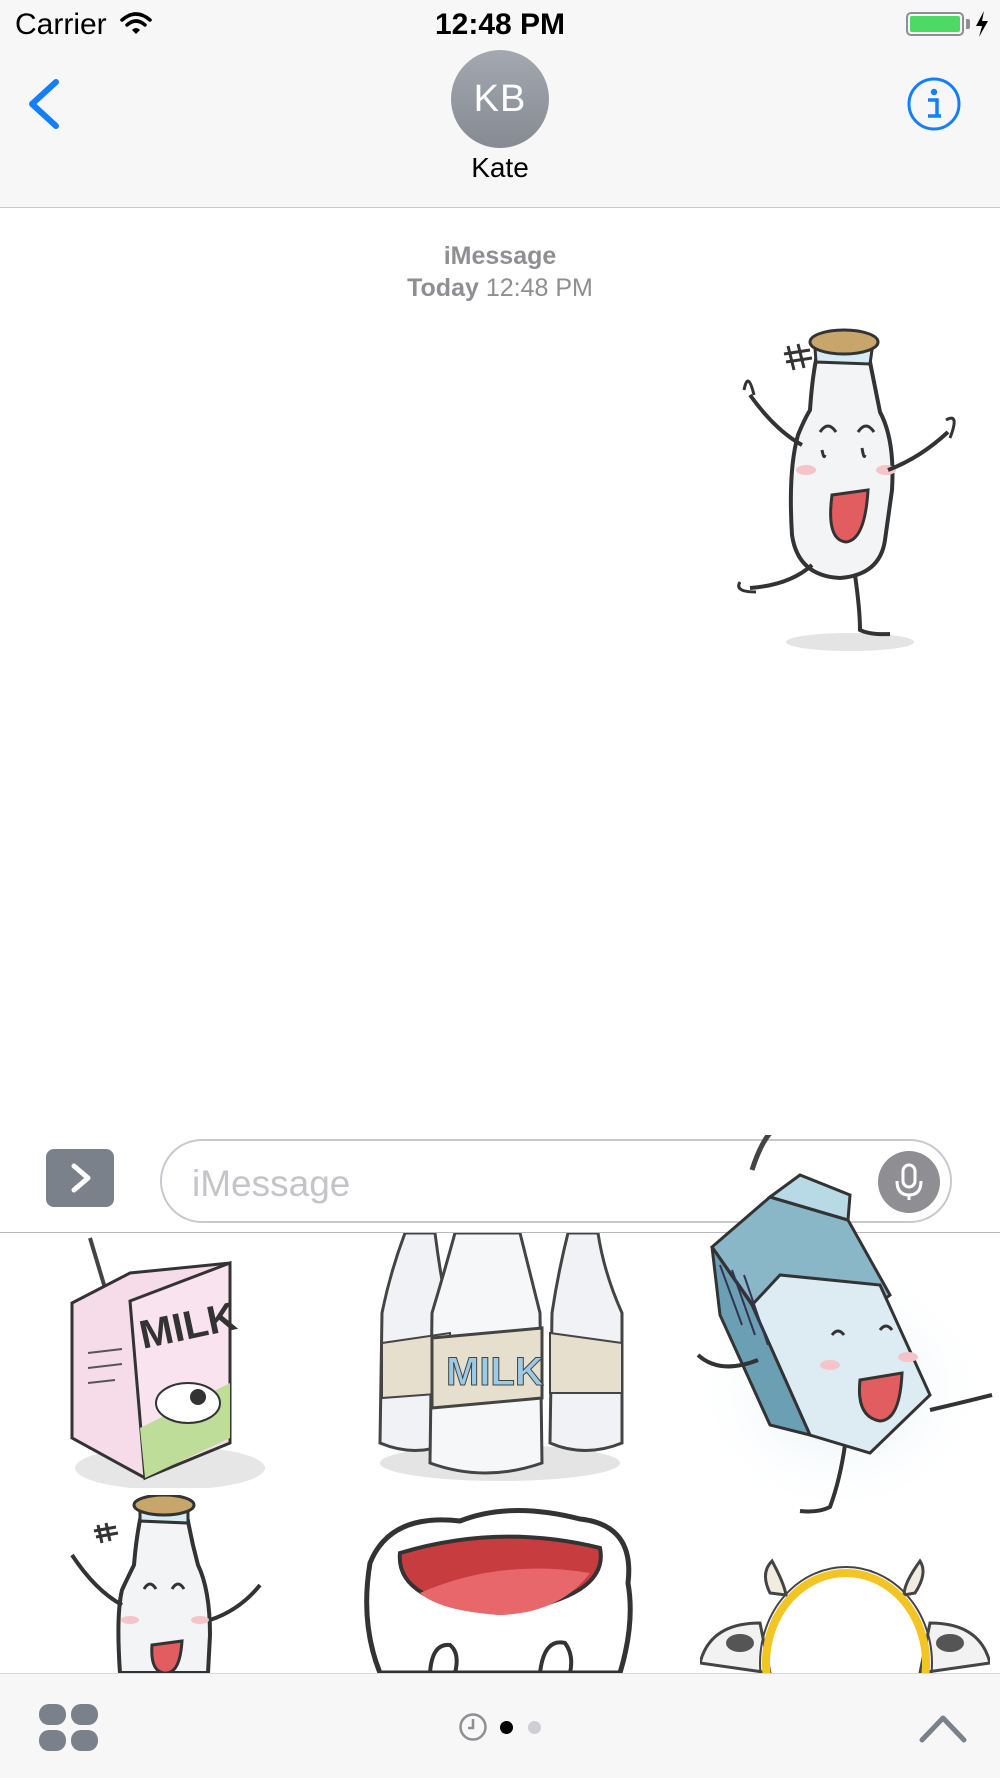 The width and height of the screenshot is (1000, 1778). I want to click on navigation-bar: KB Kate, so click(500, 129).